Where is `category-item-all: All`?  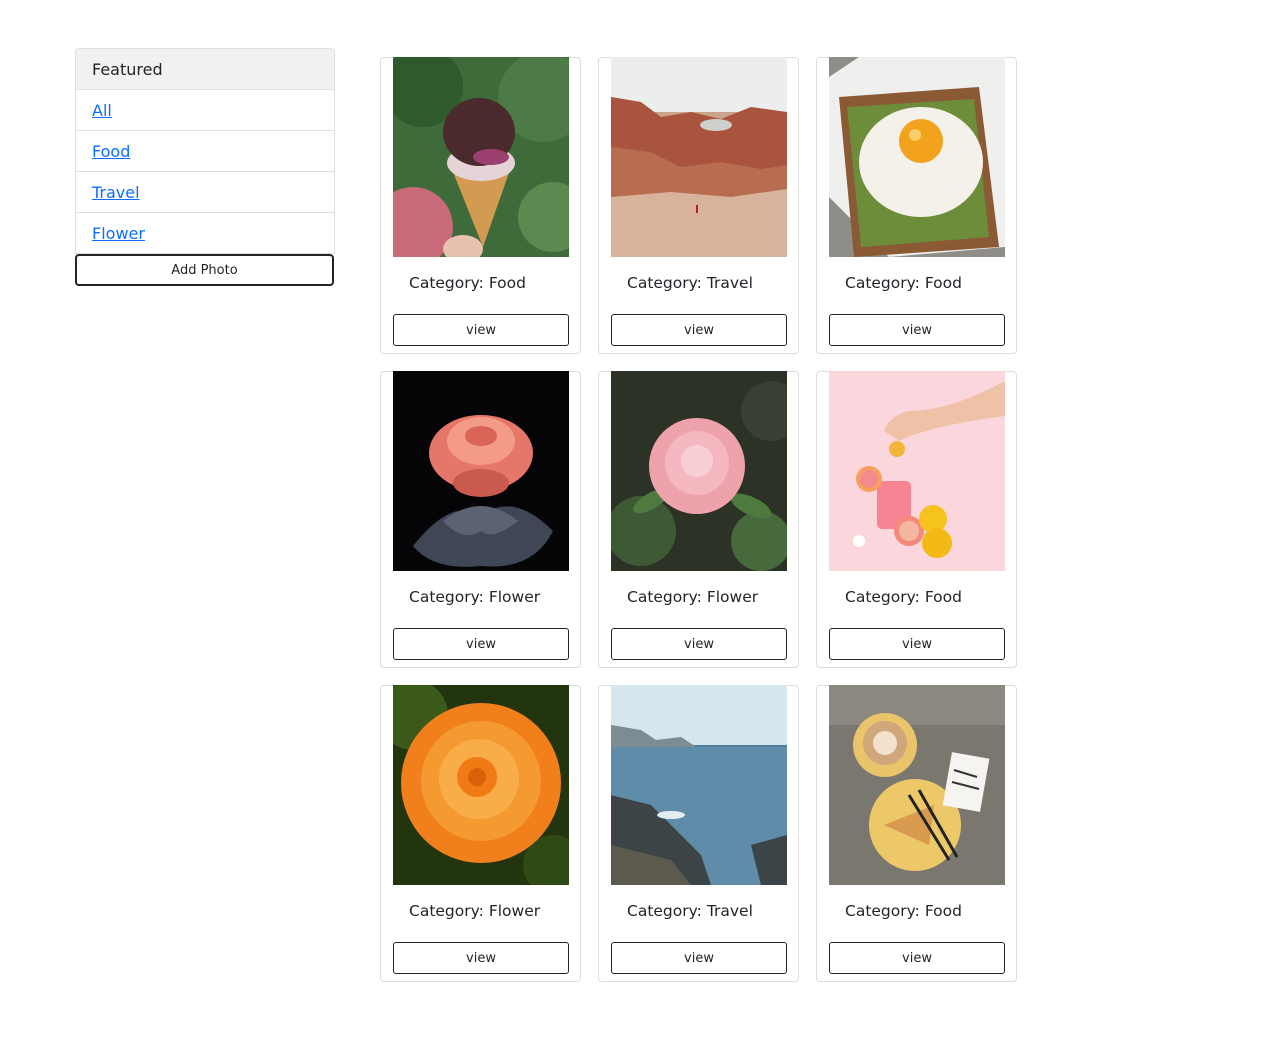
category-item-all: All is located at coordinates (205, 110).